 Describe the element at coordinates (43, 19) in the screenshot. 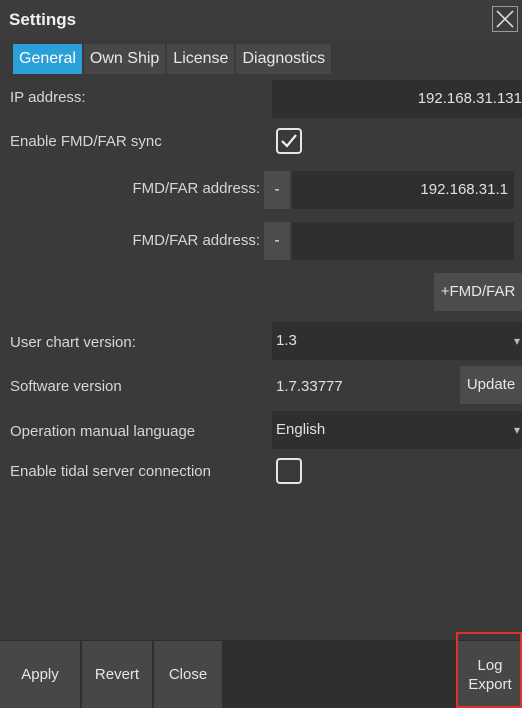

I see `window-title: Settings` at that location.